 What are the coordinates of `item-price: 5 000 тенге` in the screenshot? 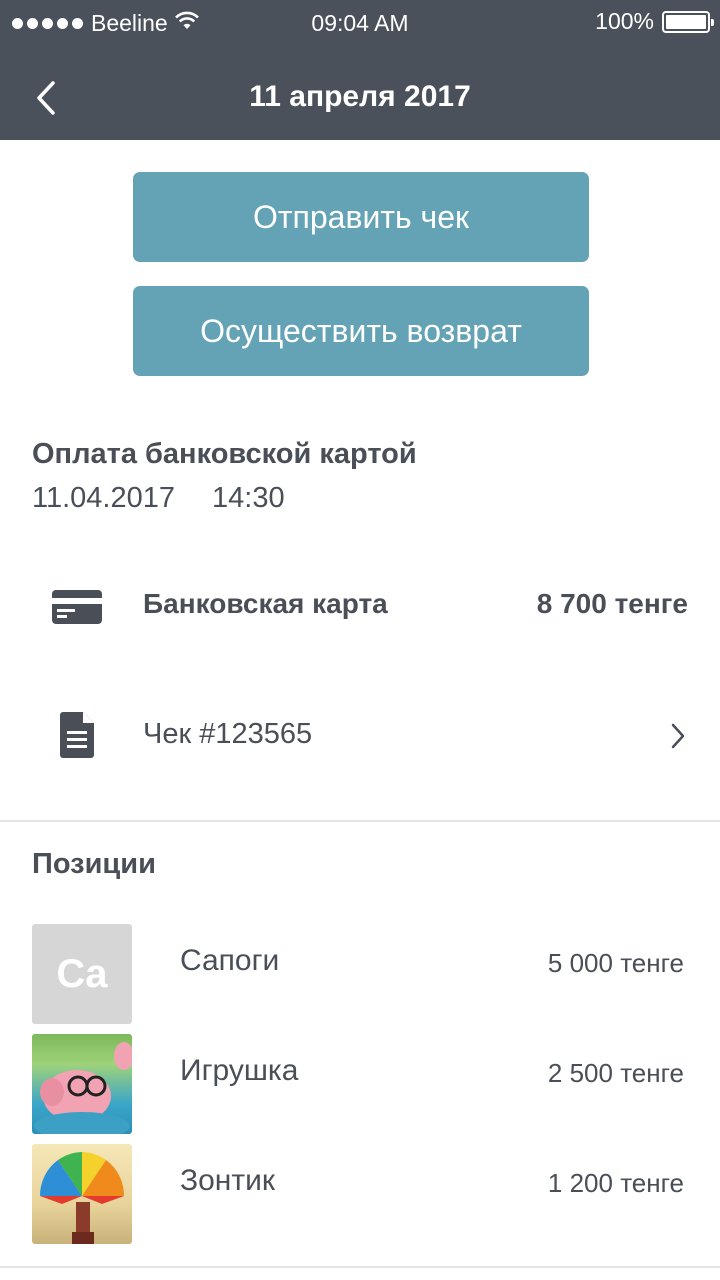 It's located at (615, 963).